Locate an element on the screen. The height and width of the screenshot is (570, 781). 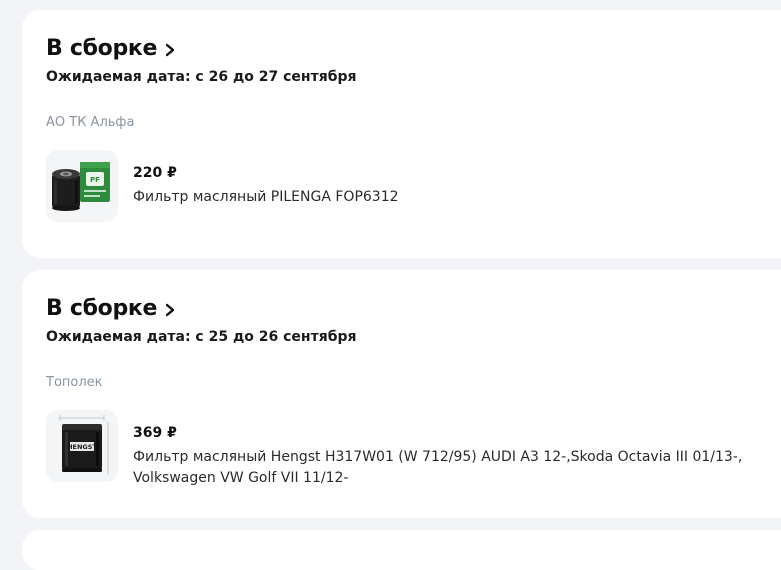
product-price: 369 ₽ is located at coordinates (155, 433).